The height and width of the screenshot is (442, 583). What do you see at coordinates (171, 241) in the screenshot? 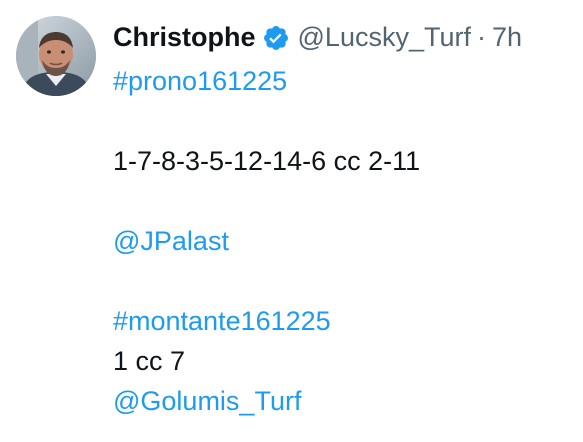
I see `mention-jpalast: @JPalast` at bounding box center [171, 241].